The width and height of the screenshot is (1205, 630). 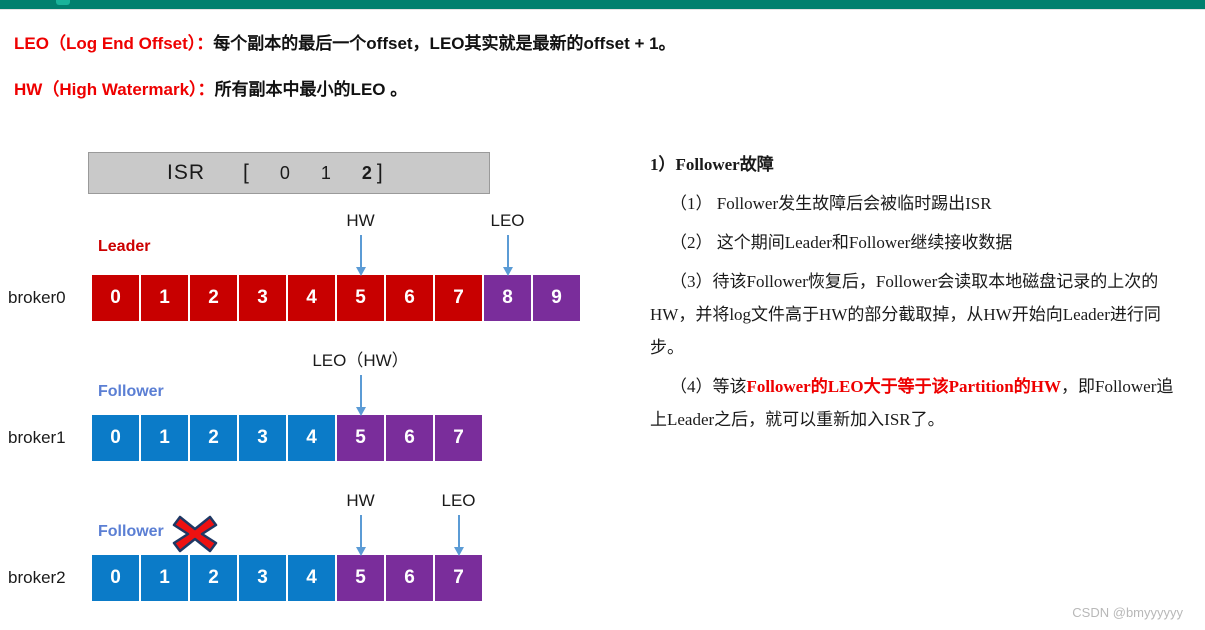 What do you see at coordinates (1127, 612) in the screenshot?
I see `csdn-watermark: CSDN @bmyyyyyy` at bounding box center [1127, 612].